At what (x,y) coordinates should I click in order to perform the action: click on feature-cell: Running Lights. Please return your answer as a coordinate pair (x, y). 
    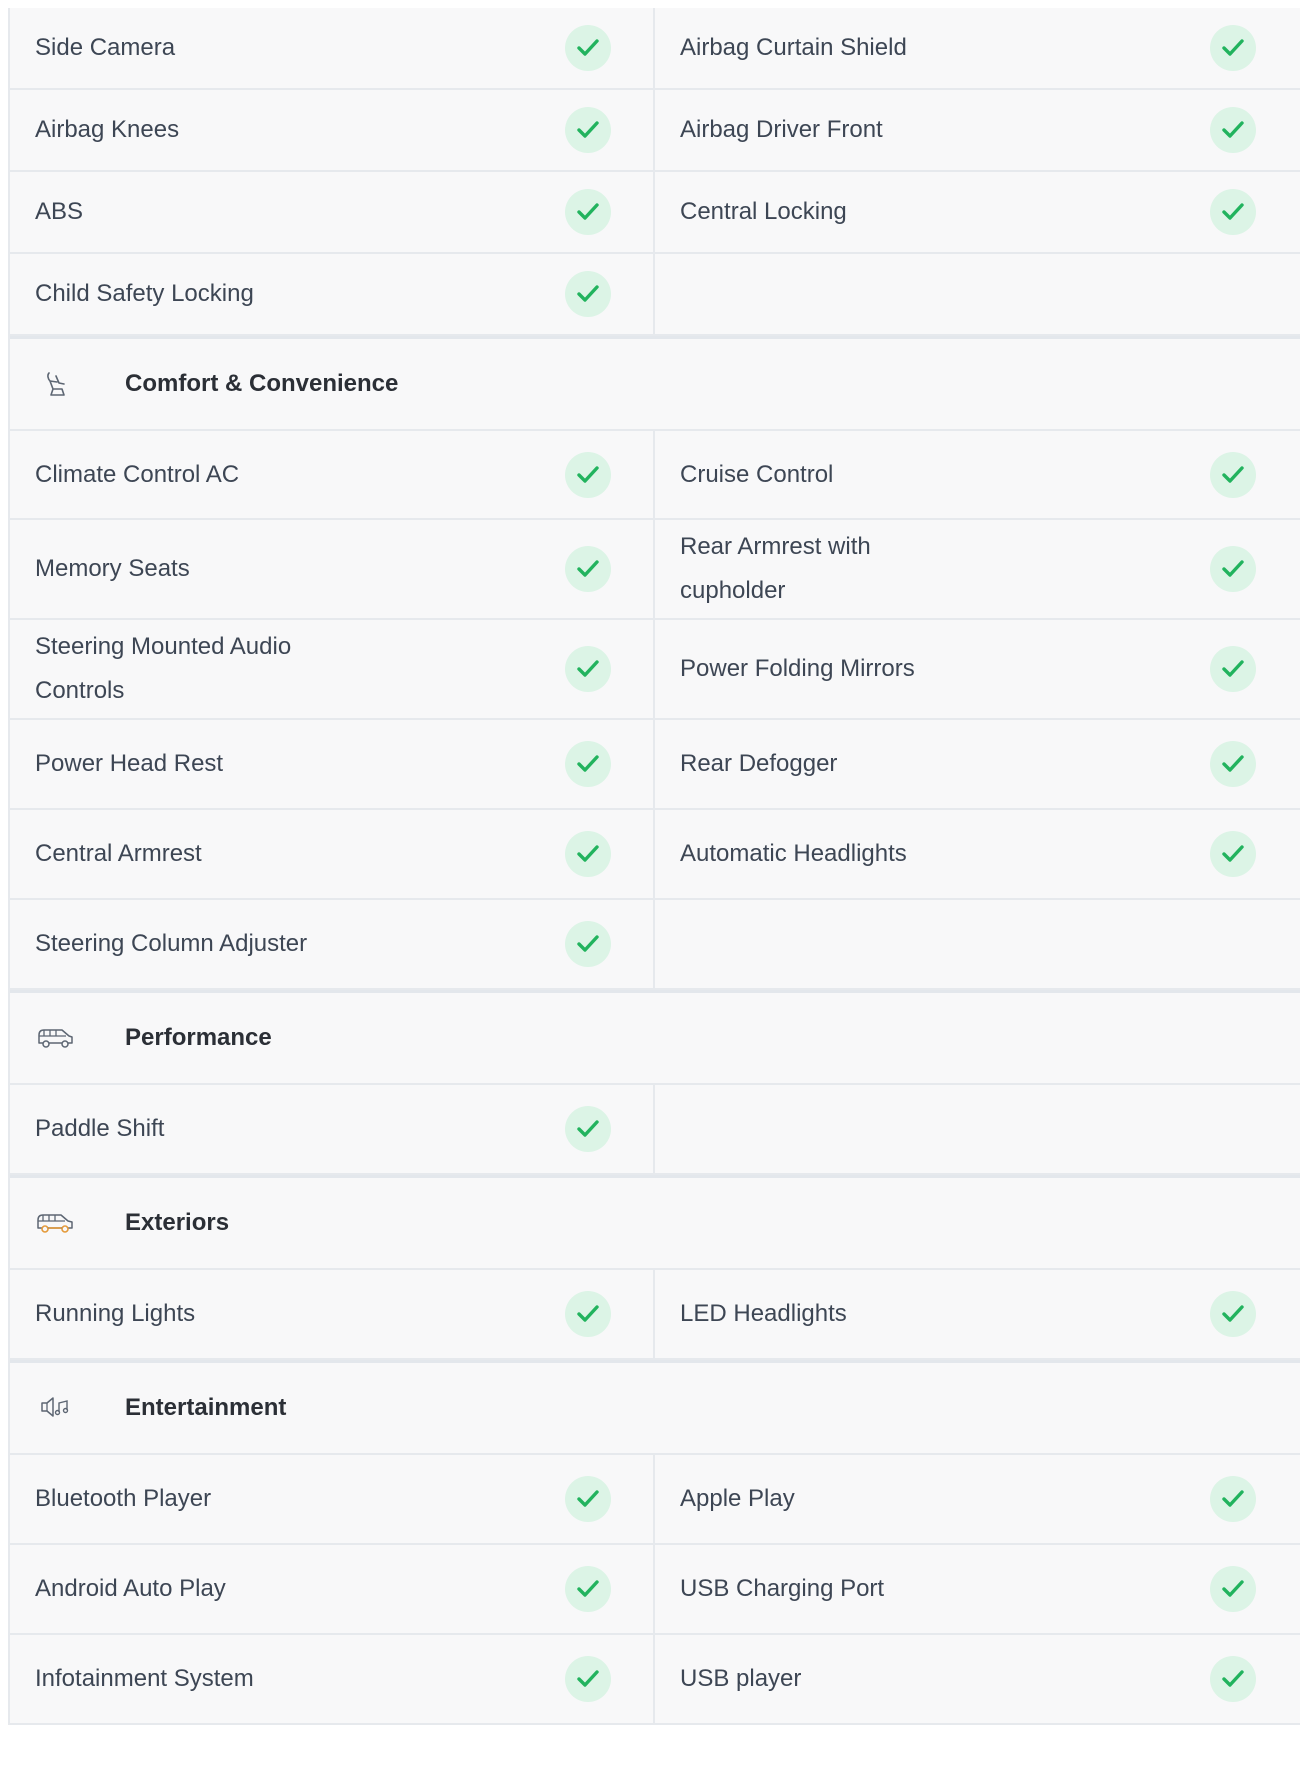
    Looking at the image, I should click on (332, 1314).